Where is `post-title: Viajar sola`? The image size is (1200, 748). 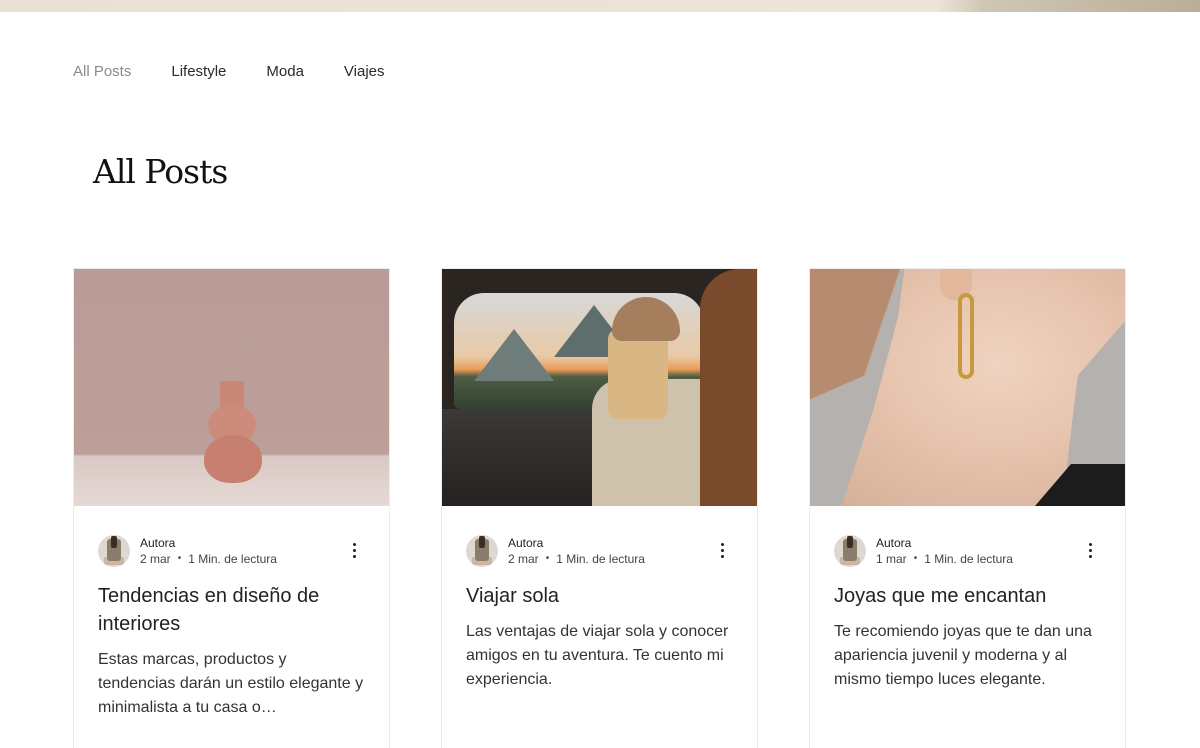
post-title: Viajar sola is located at coordinates (599, 596).